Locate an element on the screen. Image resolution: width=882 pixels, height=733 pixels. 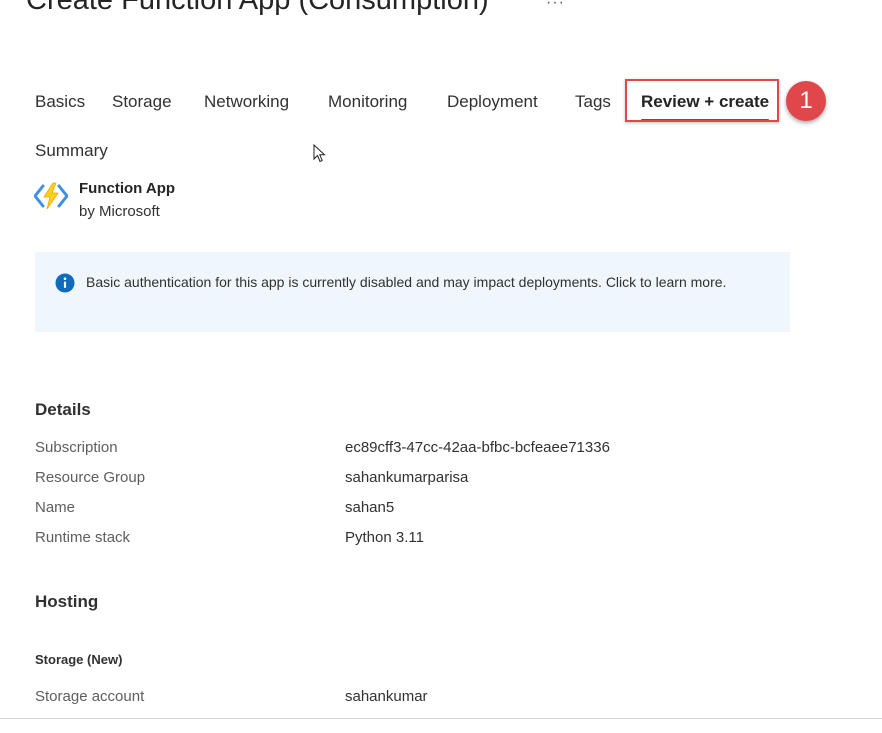
tab-tags: Tags is located at coordinates (593, 102).